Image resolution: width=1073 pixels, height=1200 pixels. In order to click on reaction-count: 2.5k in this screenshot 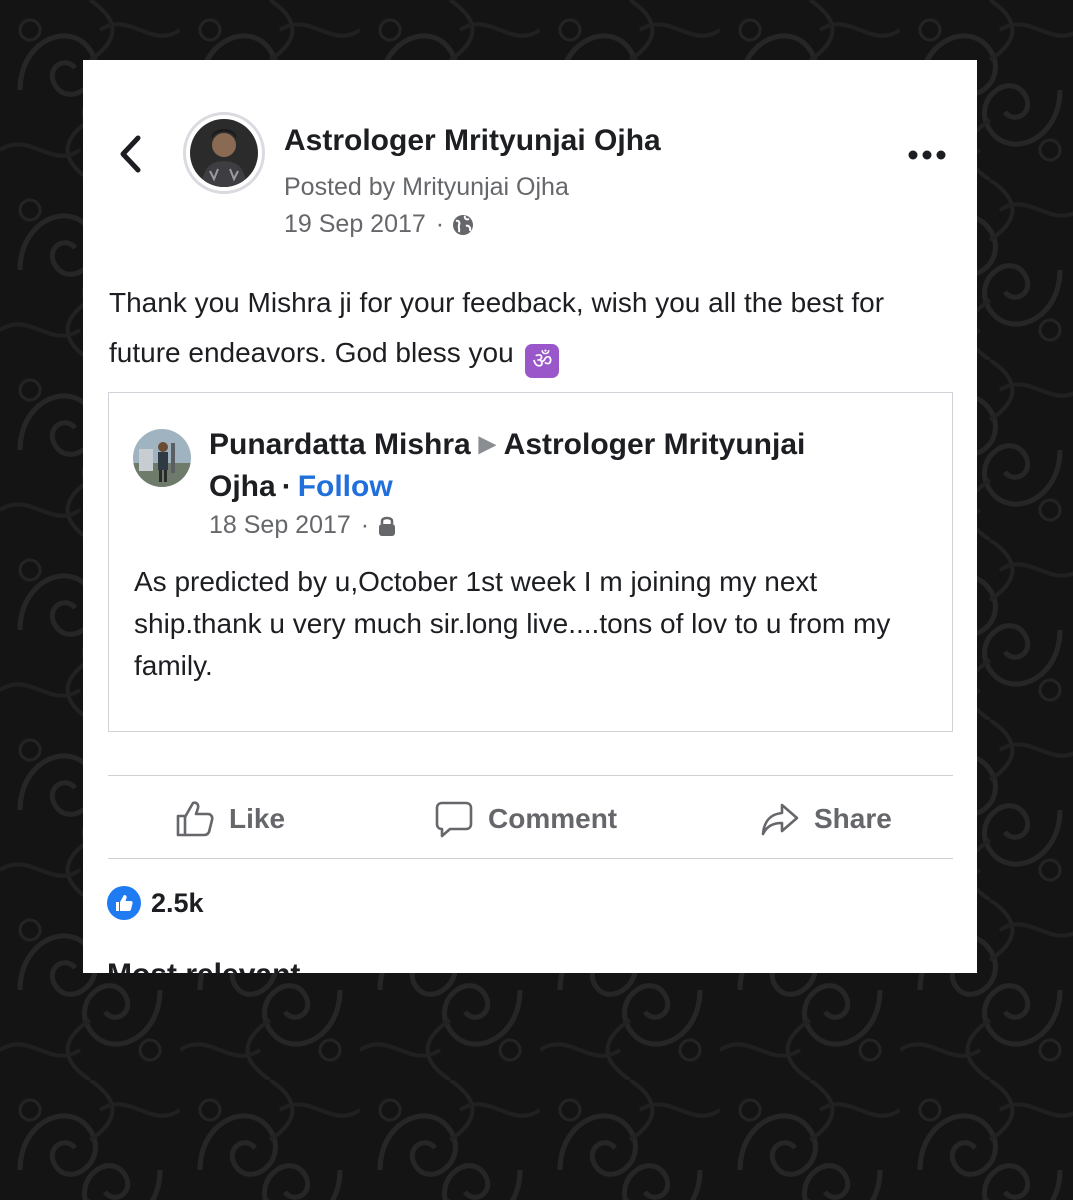, I will do `click(177, 902)`.